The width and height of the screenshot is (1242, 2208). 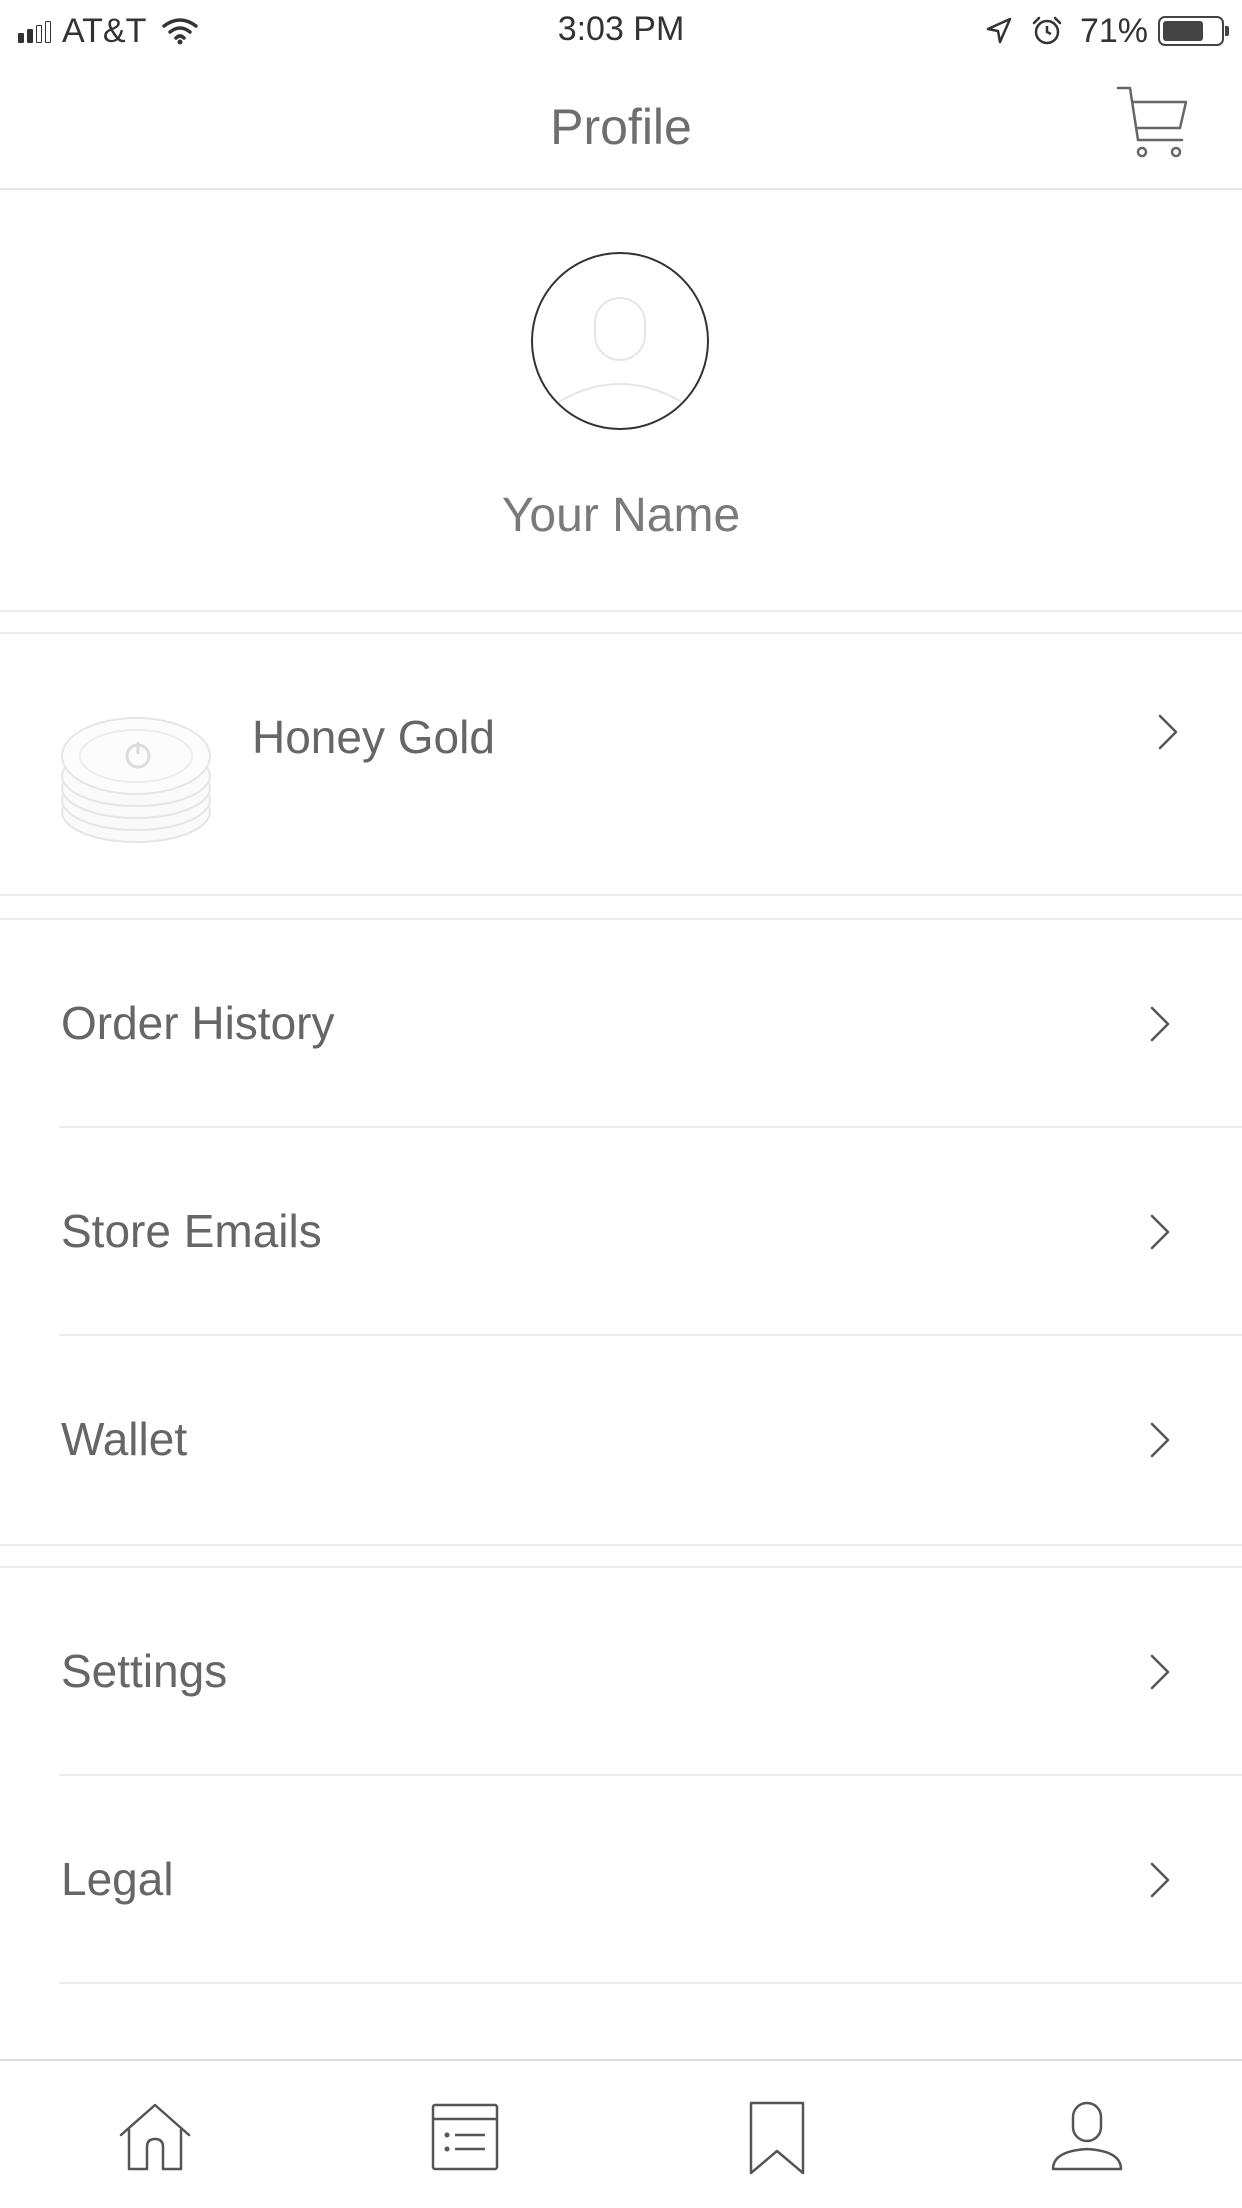 I want to click on alarm-icon, so click(x=1047, y=30).